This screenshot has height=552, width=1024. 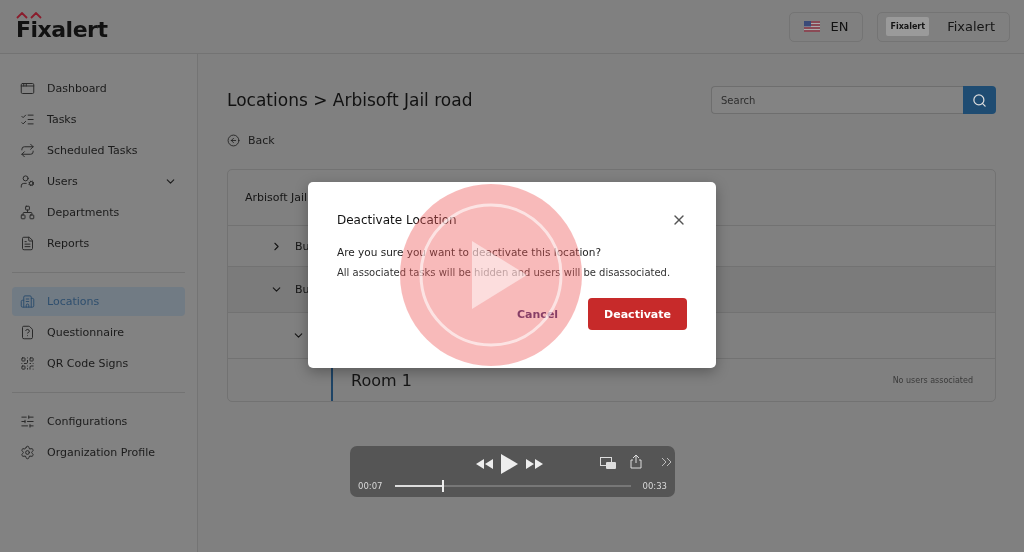 What do you see at coordinates (74, 301) in the screenshot?
I see `sidebar-label: Locations` at bounding box center [74, 301].